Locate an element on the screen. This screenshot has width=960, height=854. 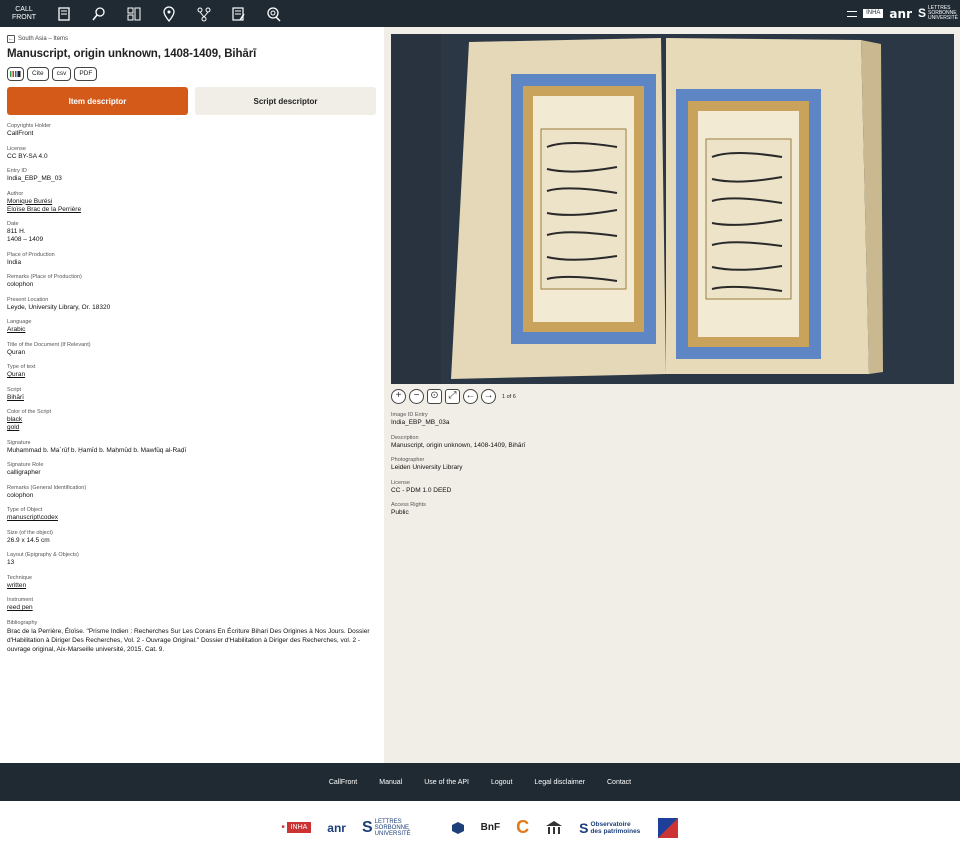
footer-link: Use of the API is located at coordinates (446, 782).